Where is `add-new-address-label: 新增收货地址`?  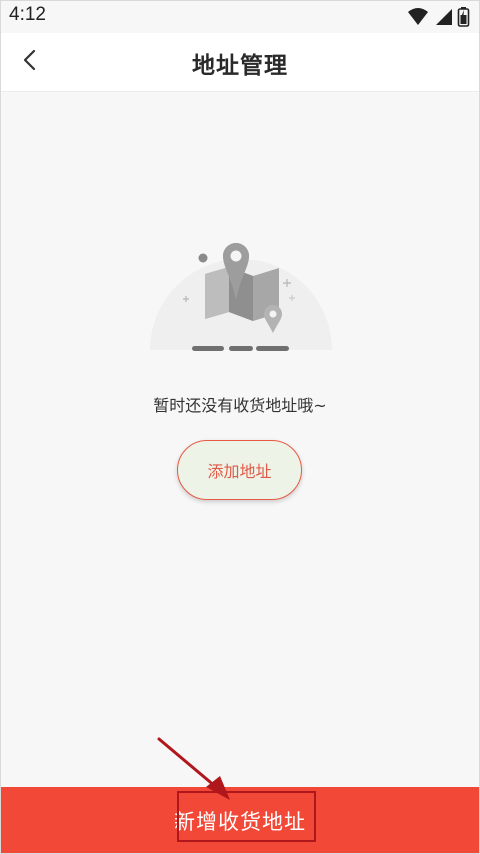 add-new-address-label: 新增收货地址 is located at coordinates (240, 821).